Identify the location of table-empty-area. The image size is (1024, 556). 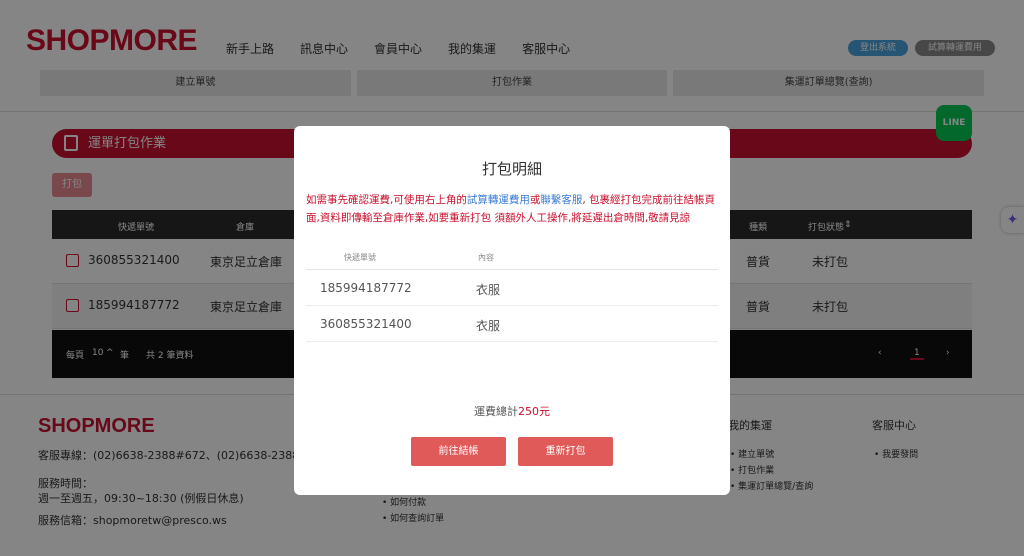
(512, 364).